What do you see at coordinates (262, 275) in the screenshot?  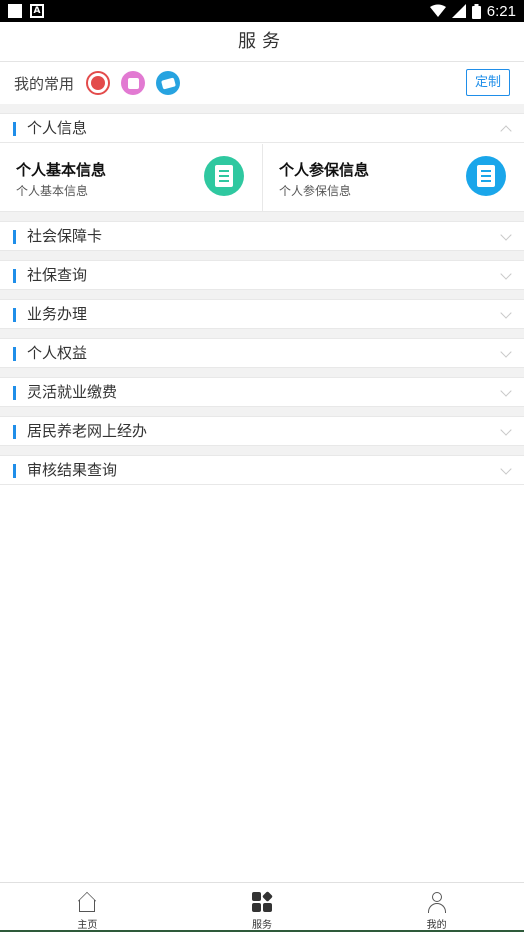 I see `section-header-social-security-query: 社保查询` at bounding box center [262, 275].